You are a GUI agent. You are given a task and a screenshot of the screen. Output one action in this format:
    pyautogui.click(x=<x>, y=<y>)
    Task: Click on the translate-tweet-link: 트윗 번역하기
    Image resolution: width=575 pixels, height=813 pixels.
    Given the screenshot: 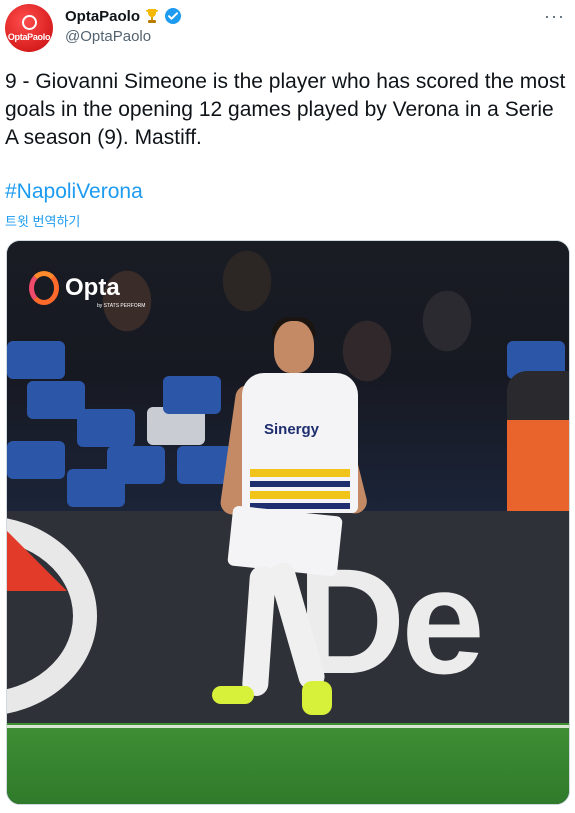 What is the action you would take?
    pyautogui.click(x=42, y=220)
    